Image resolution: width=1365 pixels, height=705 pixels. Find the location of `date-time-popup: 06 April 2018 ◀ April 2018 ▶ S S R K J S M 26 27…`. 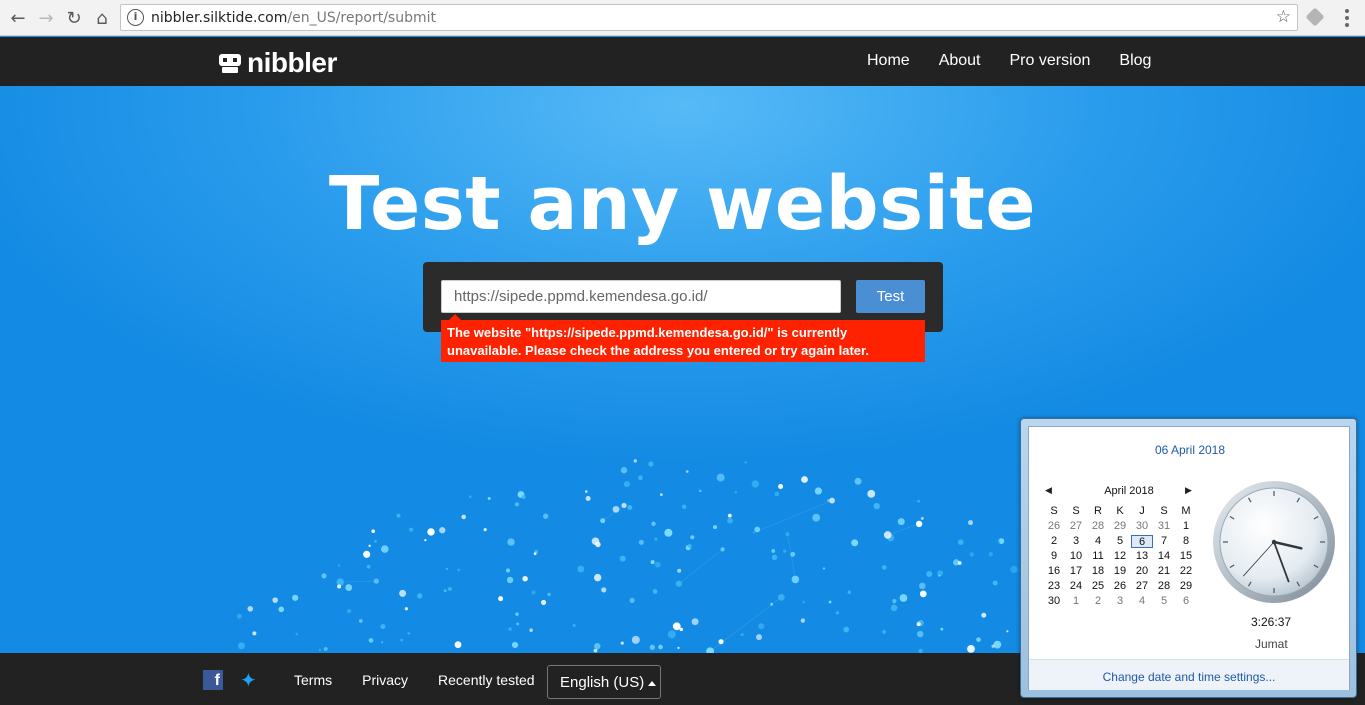

date-time-popup: 06 April 2018 ◀ April 2018 ▶ S S R K J S M 26 27… is located at coordinates (1188, 558).